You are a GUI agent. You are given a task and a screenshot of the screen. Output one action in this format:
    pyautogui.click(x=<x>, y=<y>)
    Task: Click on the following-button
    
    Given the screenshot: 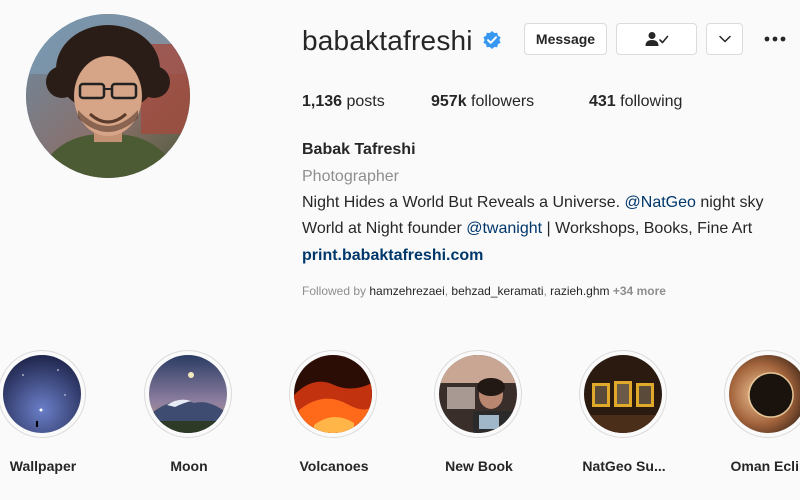 What is the action you would take?
    pyautogui.click(x=656, y=39)
    